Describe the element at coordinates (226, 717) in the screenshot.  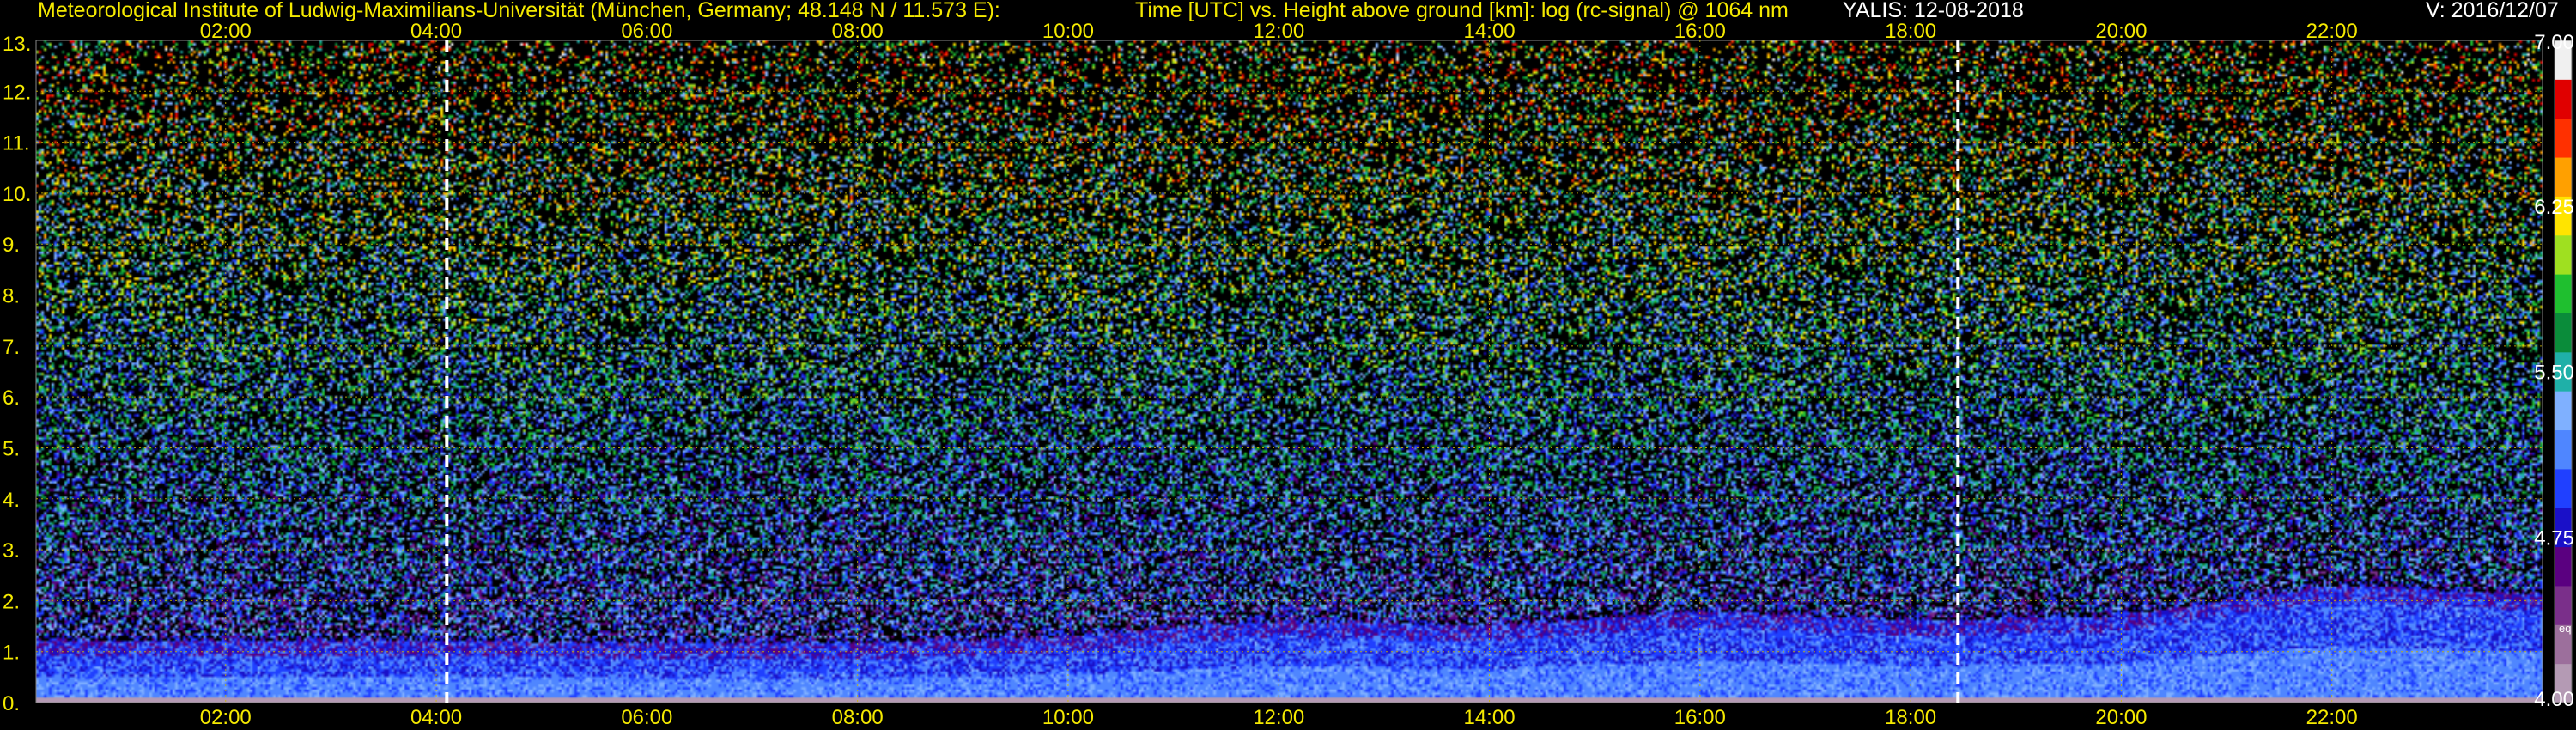
I see `x-tick-label-bottom: 02:00` at that location.